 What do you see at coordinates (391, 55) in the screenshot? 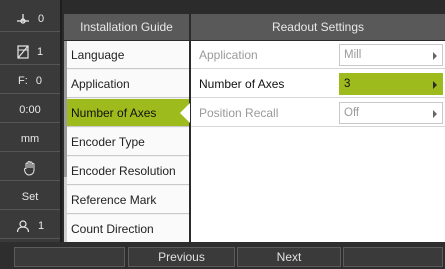
I see `application-select: Mill` at bounding box center [391, 55].